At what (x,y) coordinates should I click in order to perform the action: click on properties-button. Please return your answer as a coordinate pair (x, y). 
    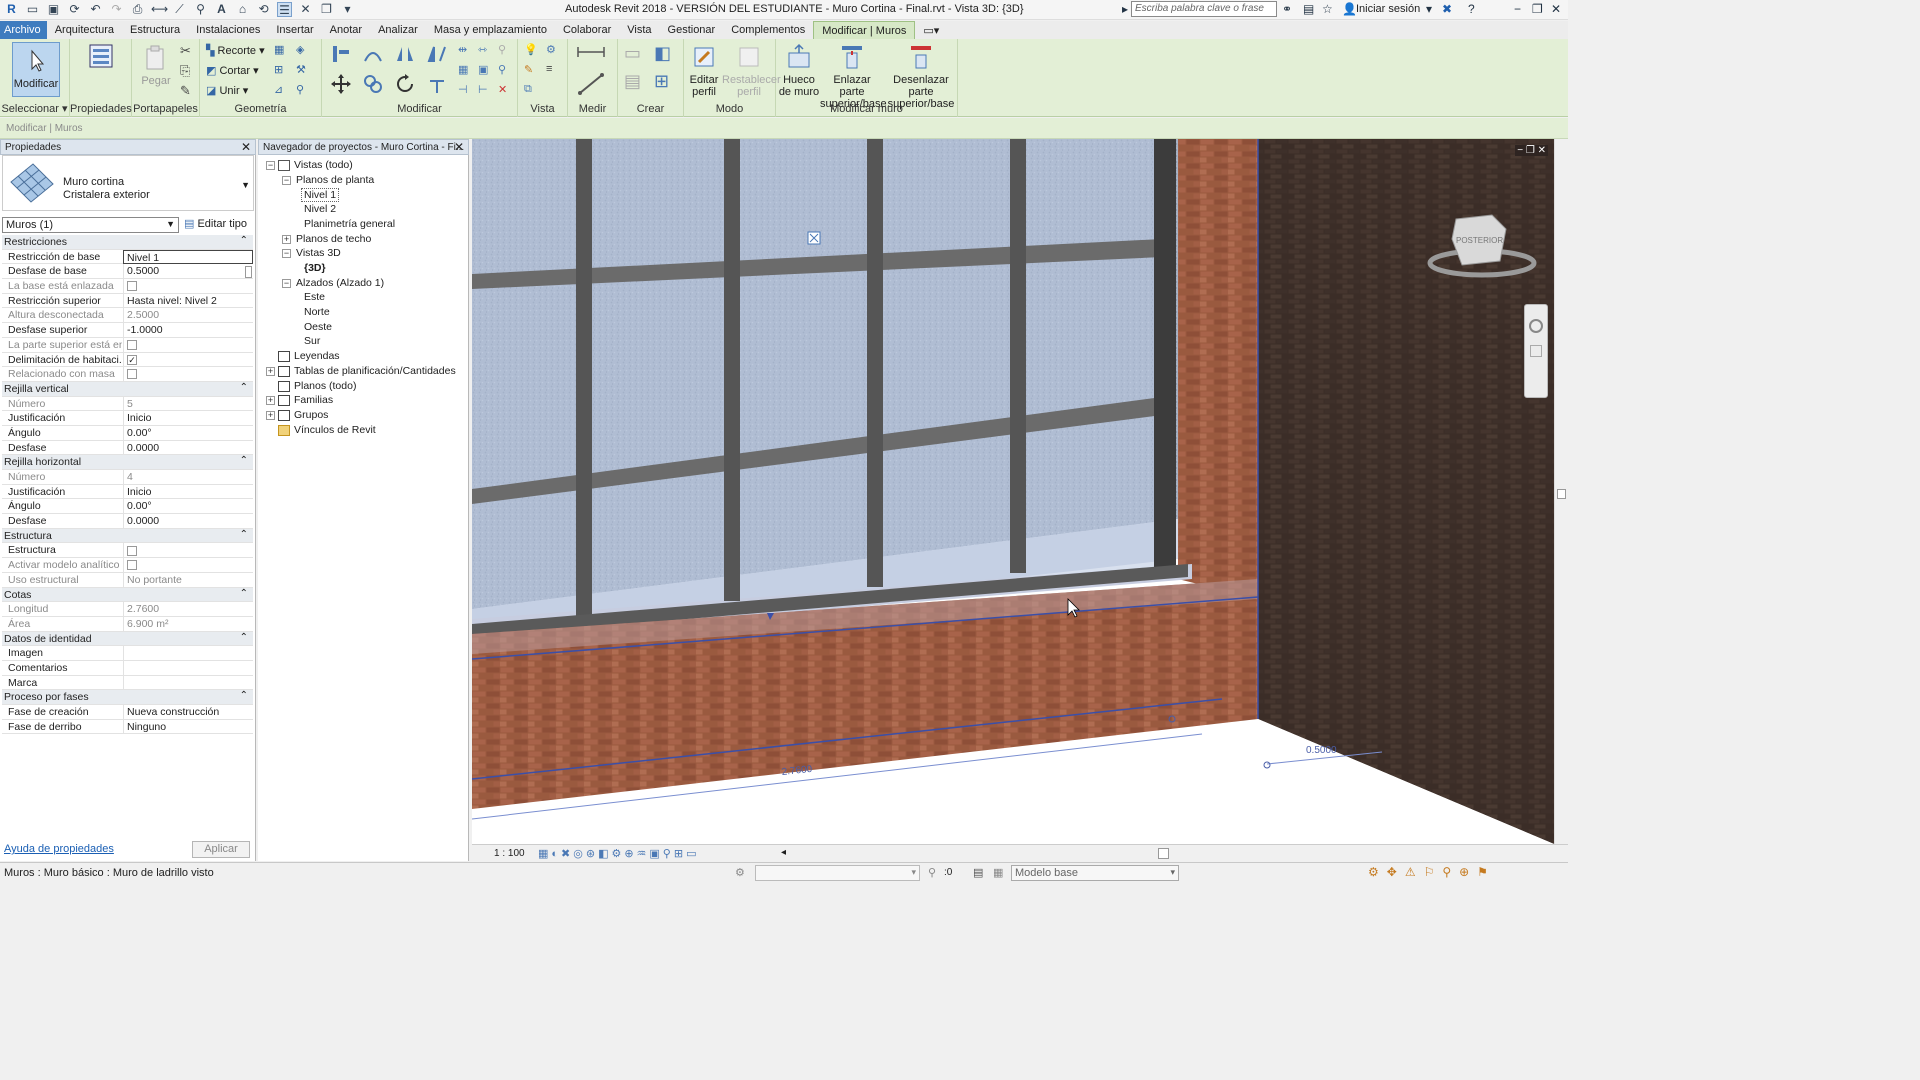
    Looking at the image, I should click on (101, 69).